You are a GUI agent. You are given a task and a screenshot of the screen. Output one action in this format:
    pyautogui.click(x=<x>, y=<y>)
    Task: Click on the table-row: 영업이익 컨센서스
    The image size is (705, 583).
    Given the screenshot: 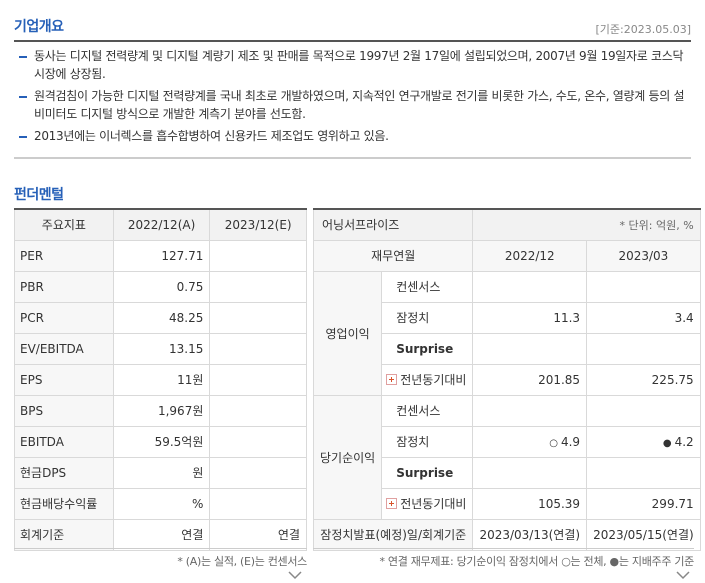 What is the action you would take?
    pyautogui.click(x=506, y=333)
    